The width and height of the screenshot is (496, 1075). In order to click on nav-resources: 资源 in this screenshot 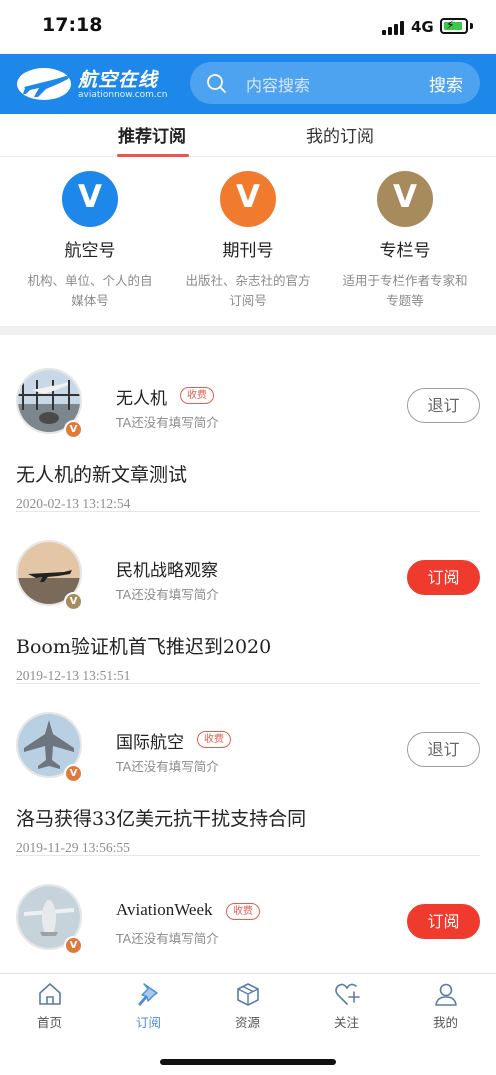, I will do `click(247, 1005)`.